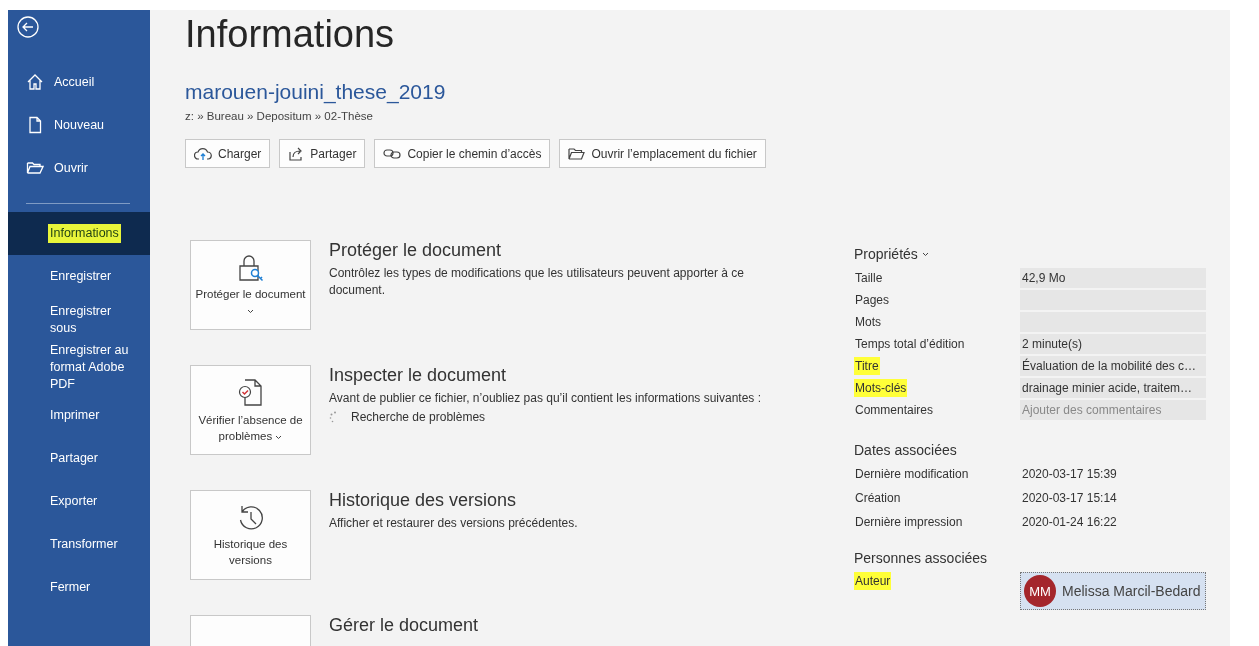 This screenshot has height=646, width=1259. What do you see at coordinates (1113, 344) in the screenshot?
I see `property-value-field: 2 minute(s)` at bounding box center [1113, 344].